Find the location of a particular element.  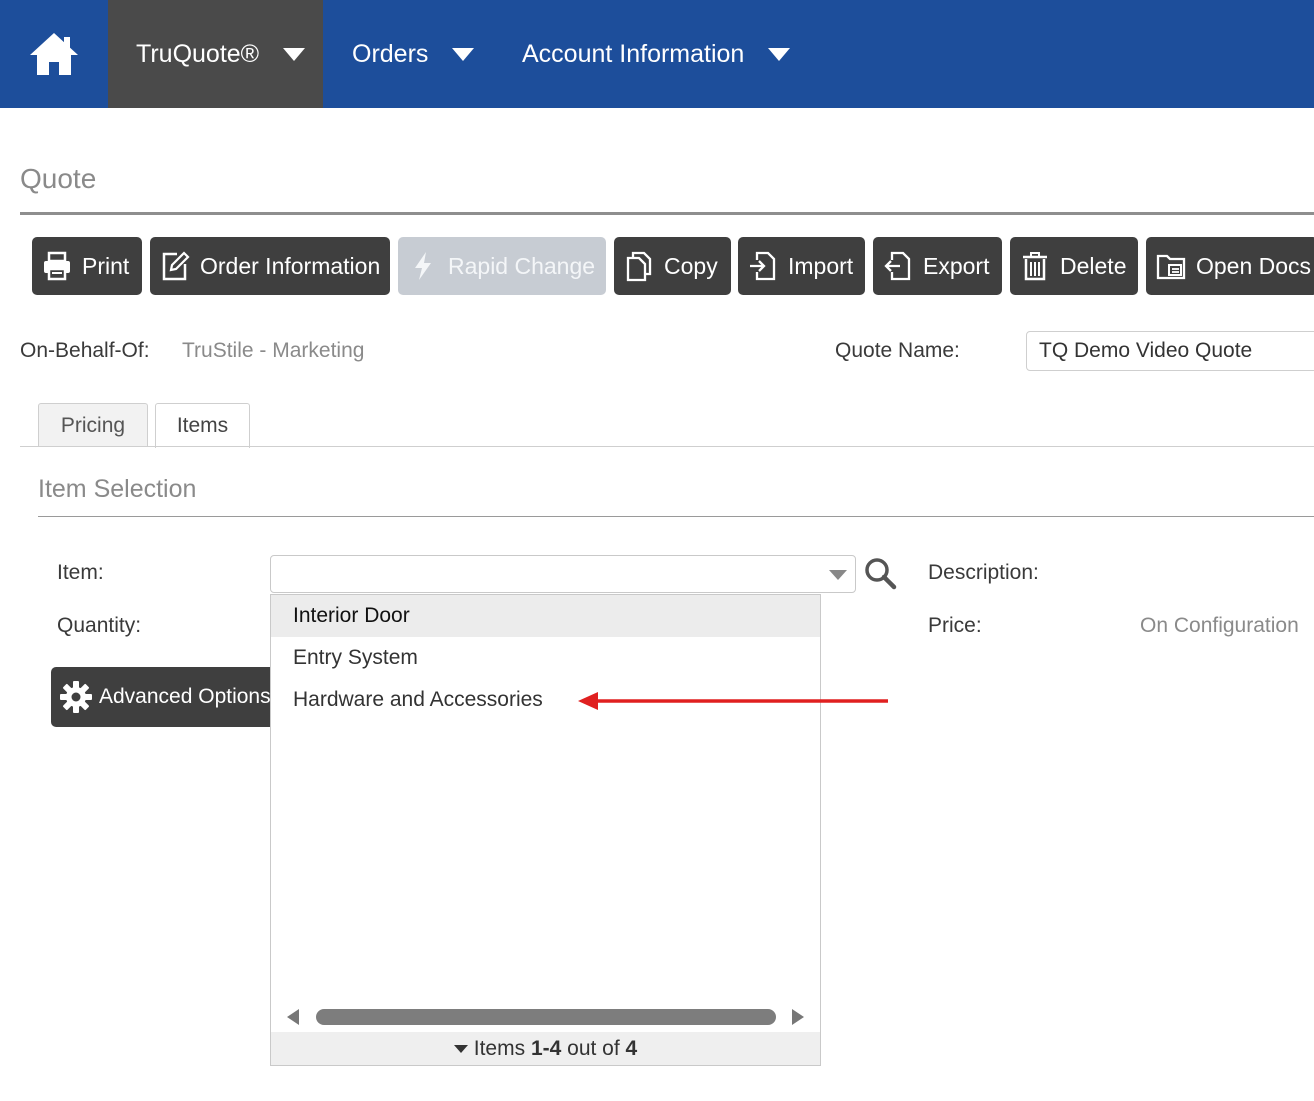

delete-button: Delete is located at coordinates (1074, 266).